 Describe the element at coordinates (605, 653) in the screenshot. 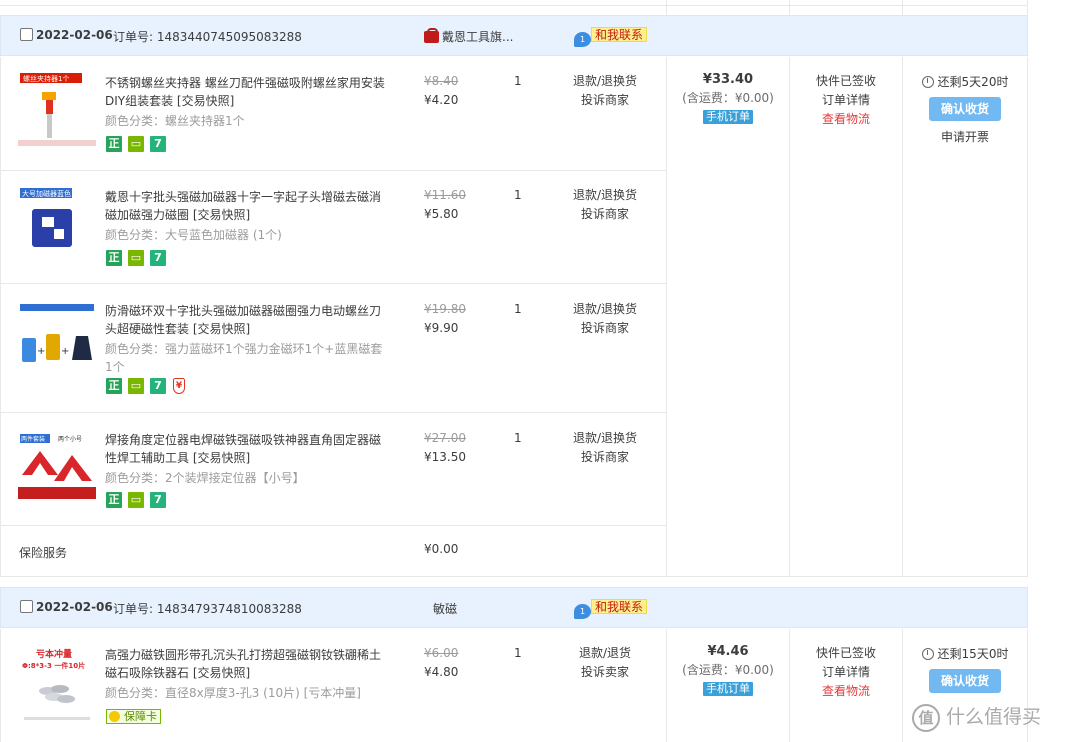

I see `refund-link: 退款/退货` at that location.